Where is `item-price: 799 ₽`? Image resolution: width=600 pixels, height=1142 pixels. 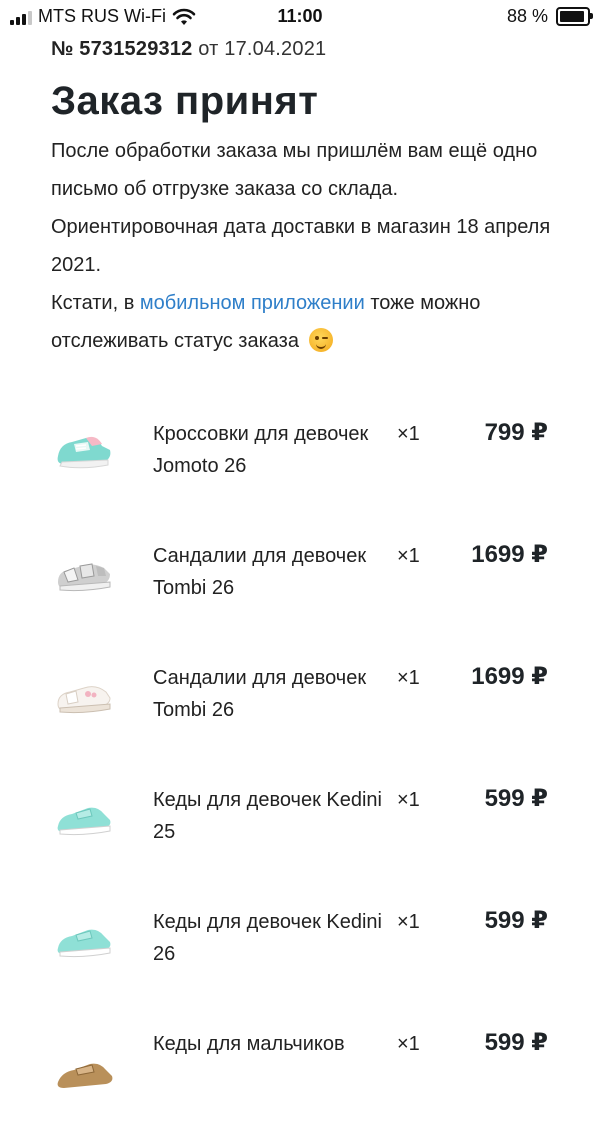
item-price: 799 ₽ is located at coordinates (516, 432).